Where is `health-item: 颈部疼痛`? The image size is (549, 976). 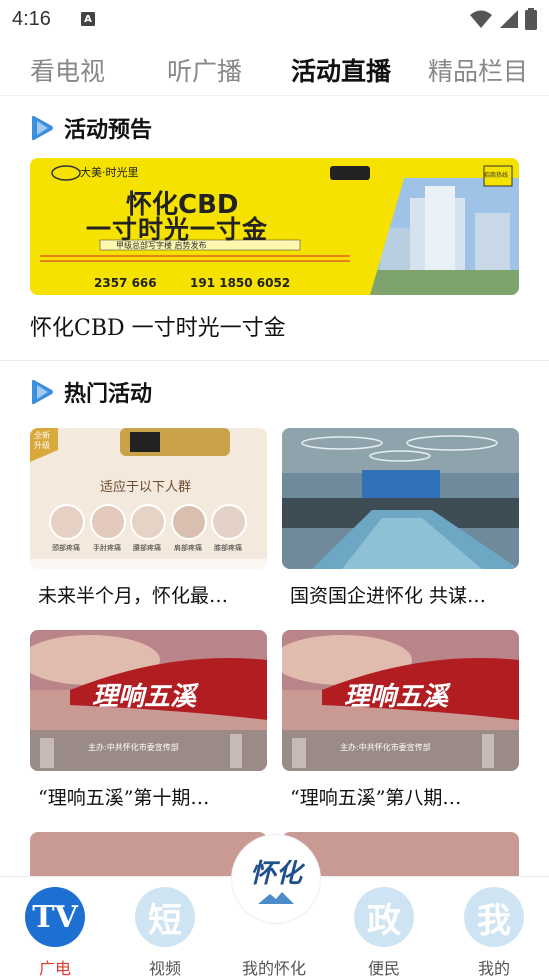 health-item: 颈部疼痛 is located at coordinates (66, 548).